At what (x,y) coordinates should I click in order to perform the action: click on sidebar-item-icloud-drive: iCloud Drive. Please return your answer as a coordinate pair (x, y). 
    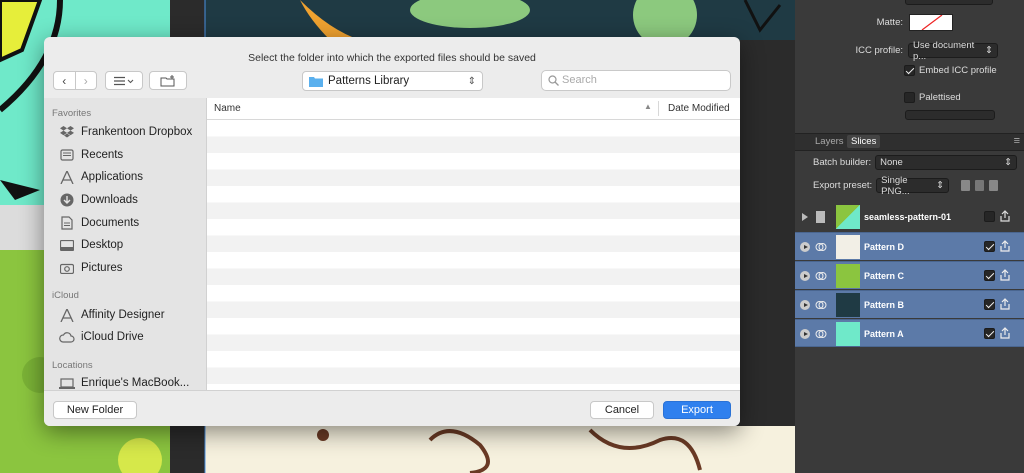
    Looking at the image, I should click on (101, 337).